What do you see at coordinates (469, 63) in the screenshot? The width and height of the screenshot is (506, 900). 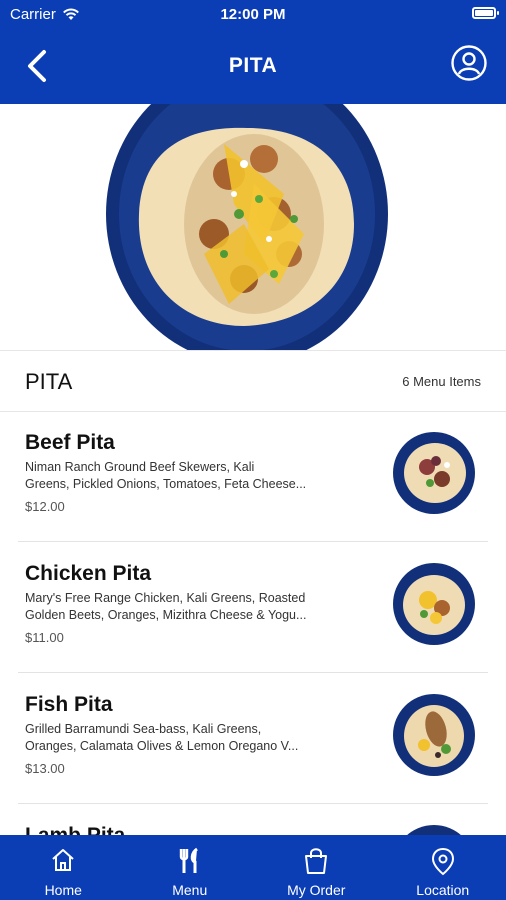 I see `profile-icon` at bounding box center [469, 63].